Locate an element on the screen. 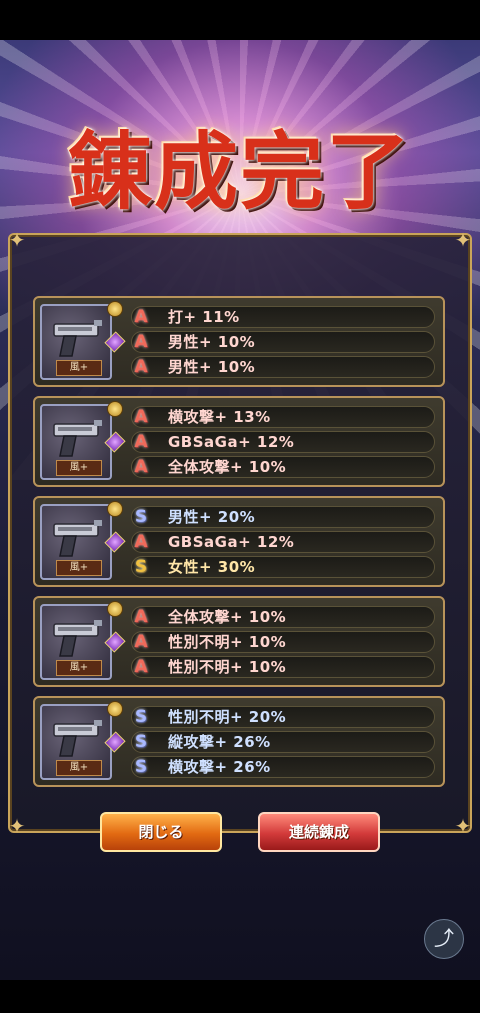 The height and width of the screenshot is (1013, 480). stat-row: S 女性+ 30% is located at coordinates (283, 567).